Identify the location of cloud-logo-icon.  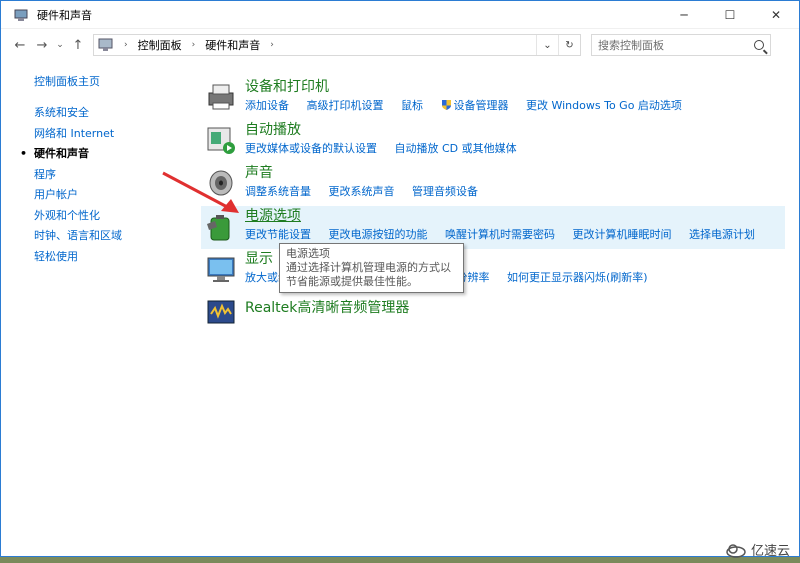
(736, 550).